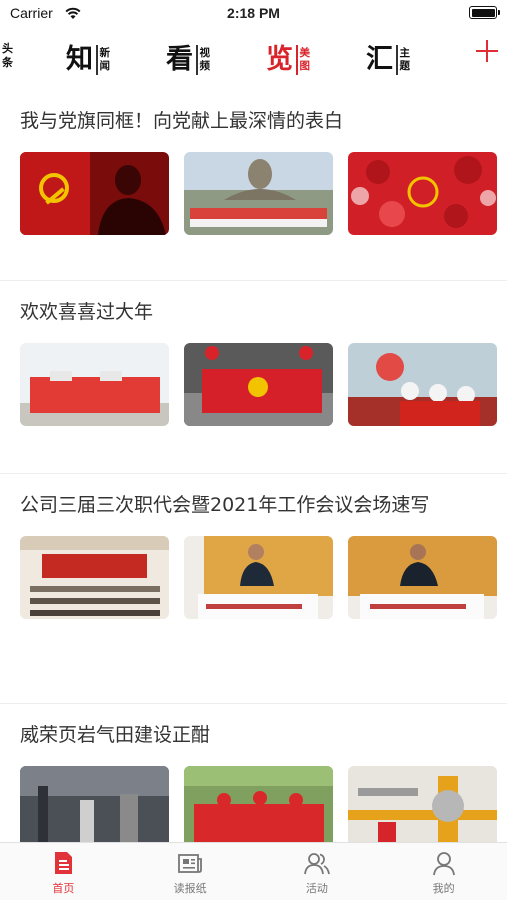 Image resolution: width=507 pixels, height=900 pixels. Describe the element at coordinates (316, 888) in the screenshot. I see `bottom-tab-activities-label: 活动` at that location.